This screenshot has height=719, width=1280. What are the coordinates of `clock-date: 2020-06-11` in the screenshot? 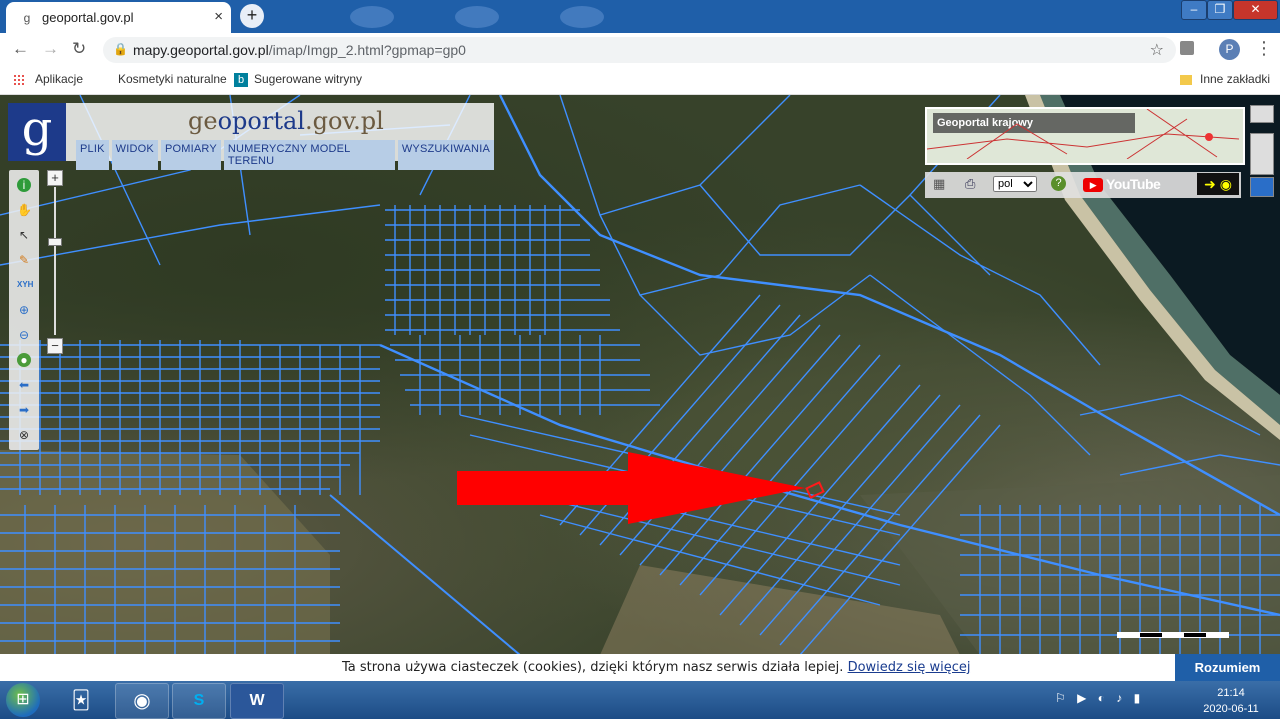 It's located at (1231, 709).